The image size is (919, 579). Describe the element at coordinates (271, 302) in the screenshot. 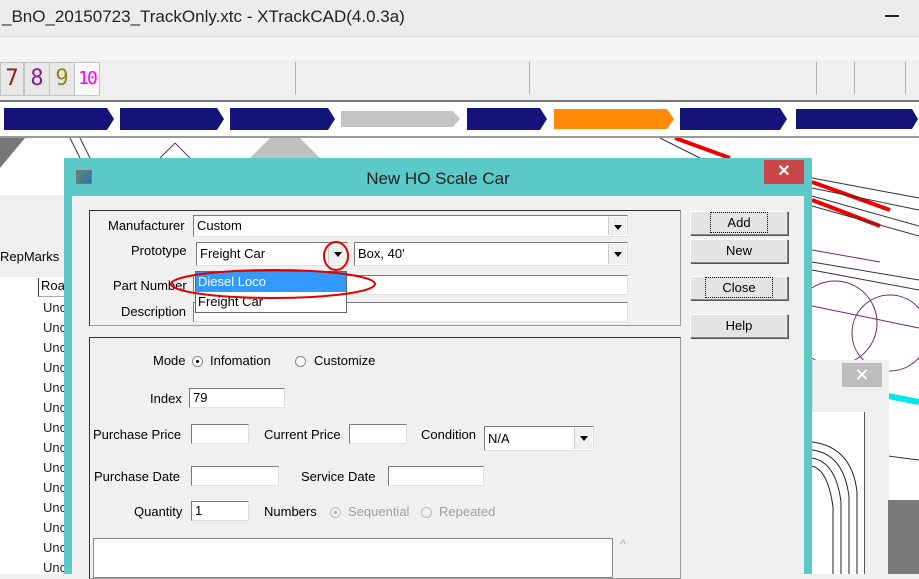

I see `dropdown-option-freight-car: Freight Car` at that location.